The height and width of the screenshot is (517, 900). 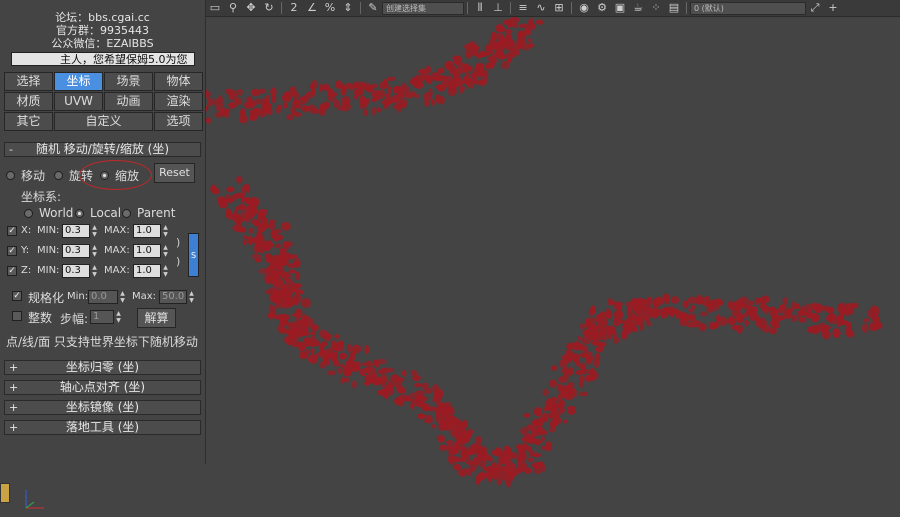 I want to click on percent-snap-icon: %, so click(x=330, y=8).